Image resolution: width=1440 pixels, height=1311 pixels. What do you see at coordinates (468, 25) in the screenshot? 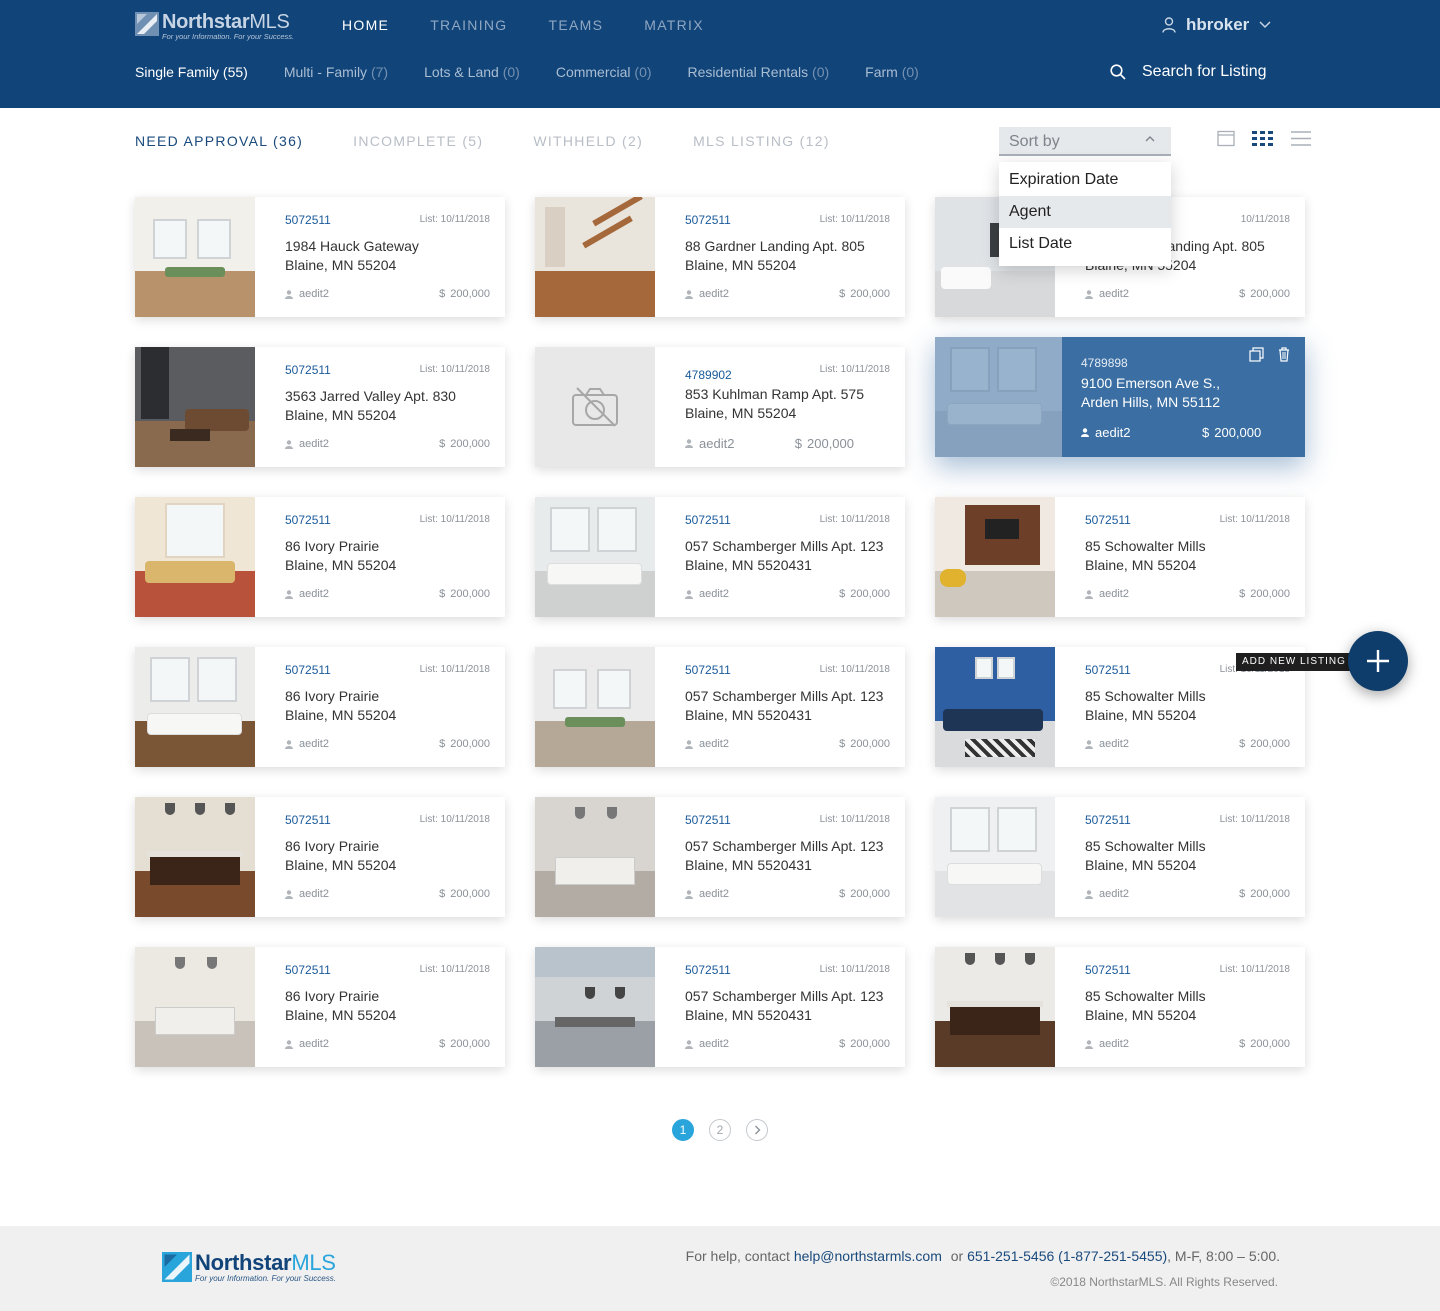
I see `nav-training: TRAINING` at bounding box center [468, 25].